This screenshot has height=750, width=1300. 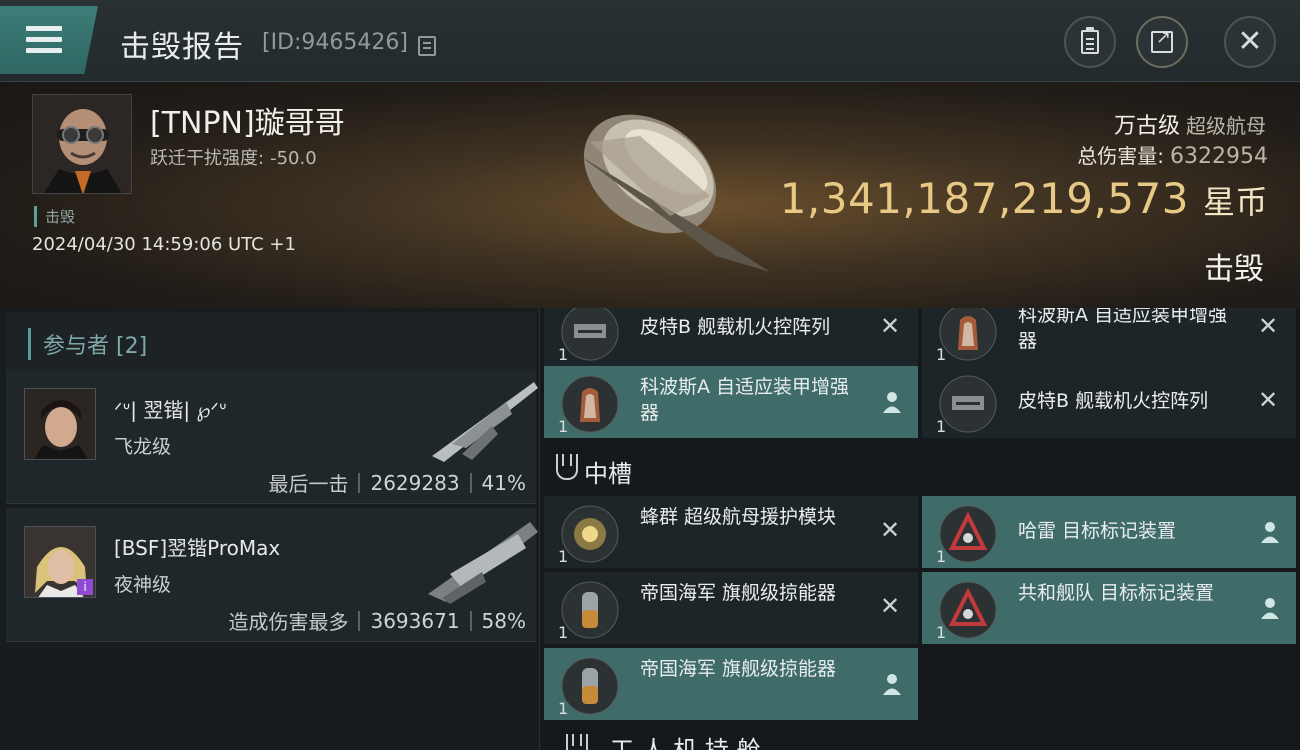 I want to click on warp-value: -50.0, so click(x=293, y=158).